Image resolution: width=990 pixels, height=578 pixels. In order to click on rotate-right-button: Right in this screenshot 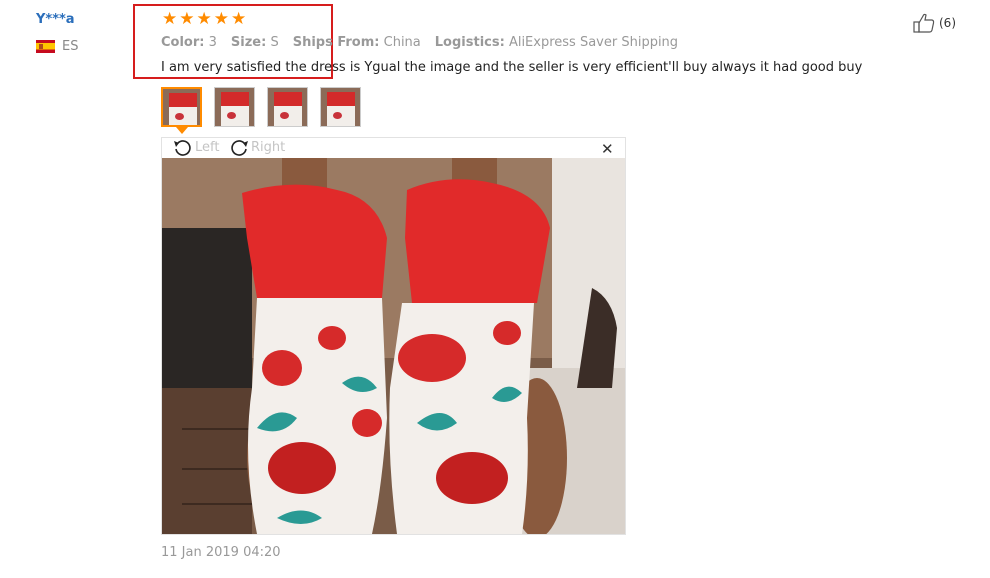, I will do `click(257, 147)`.